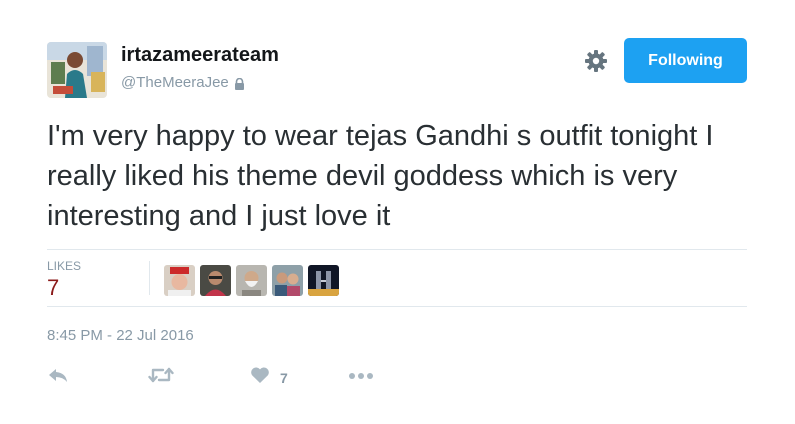 The image size is (795, 424). What do you see at coordinates (284, 377) in the screenshot?
I see `like-count: 7` at bounding box center [284, 377].